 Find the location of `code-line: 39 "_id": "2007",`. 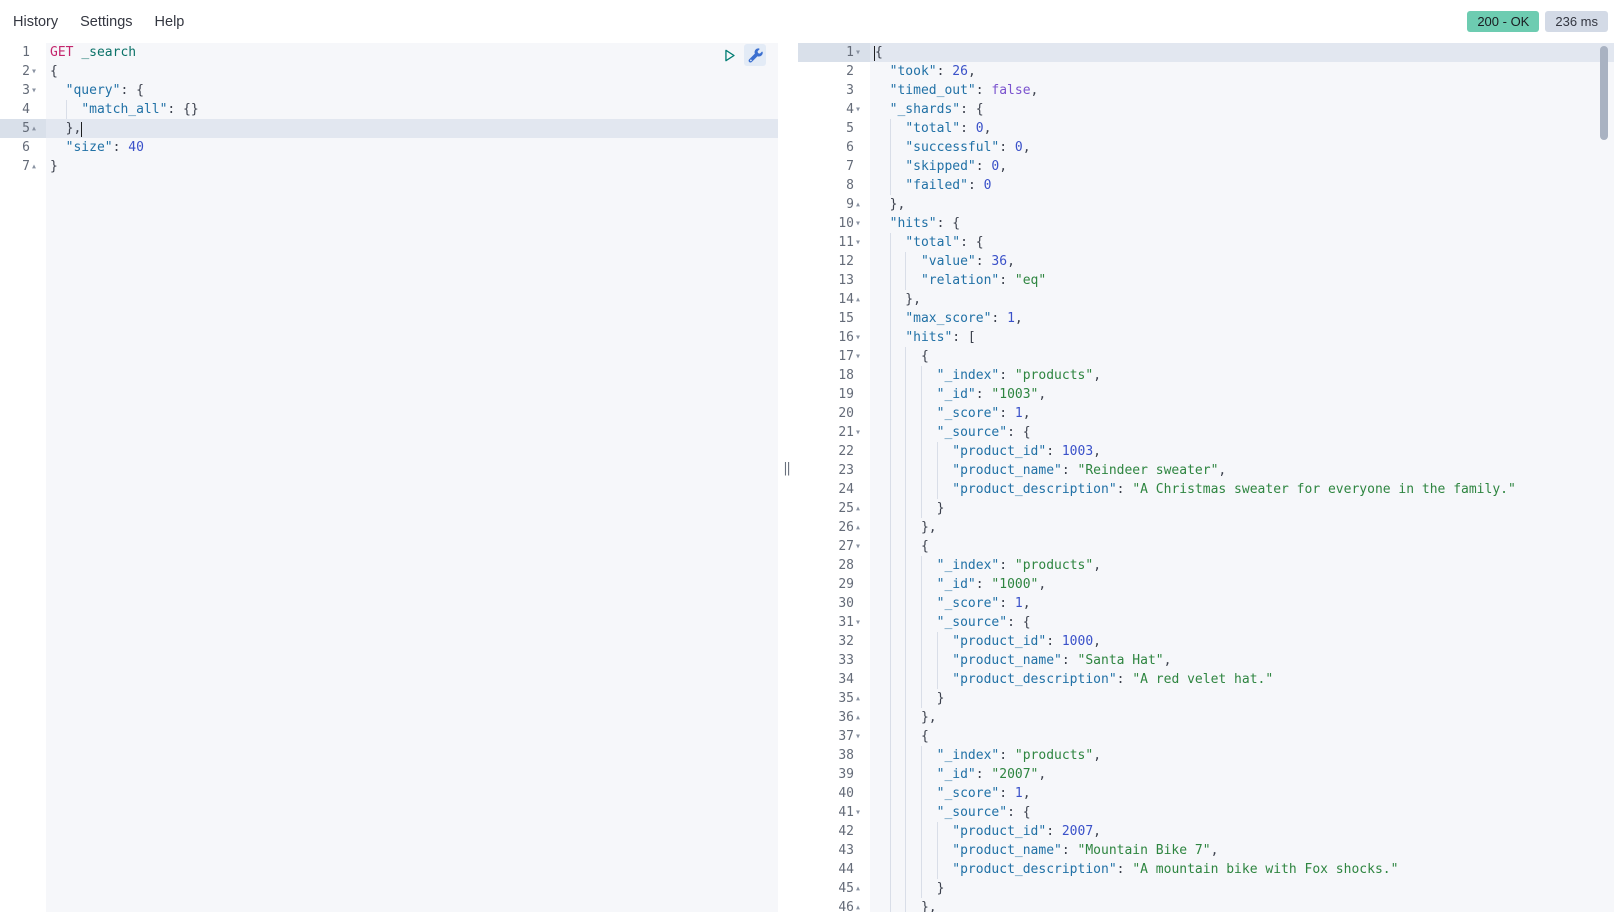

code-line: 39 "_id": "2007", is located at coordinates (1206, 774).